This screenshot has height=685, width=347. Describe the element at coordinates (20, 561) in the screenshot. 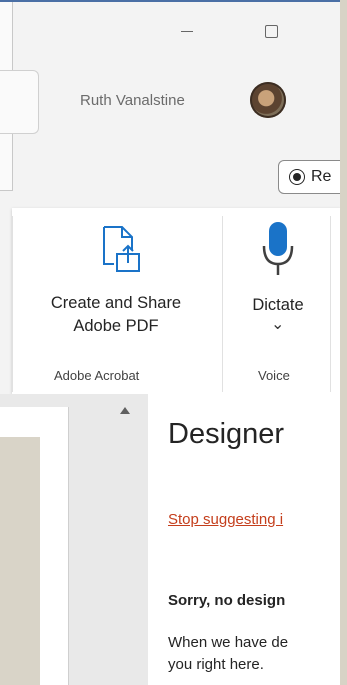

I see `page-content` at that location.